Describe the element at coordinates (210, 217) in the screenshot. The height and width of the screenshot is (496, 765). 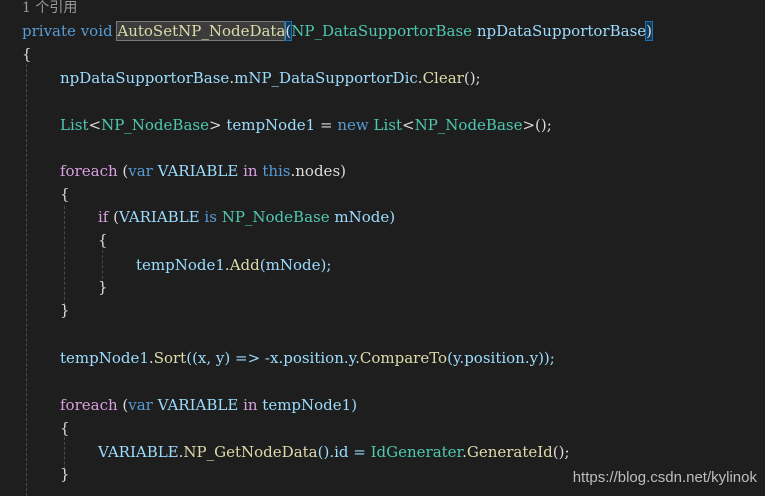
I see `keyword: is` at that location.